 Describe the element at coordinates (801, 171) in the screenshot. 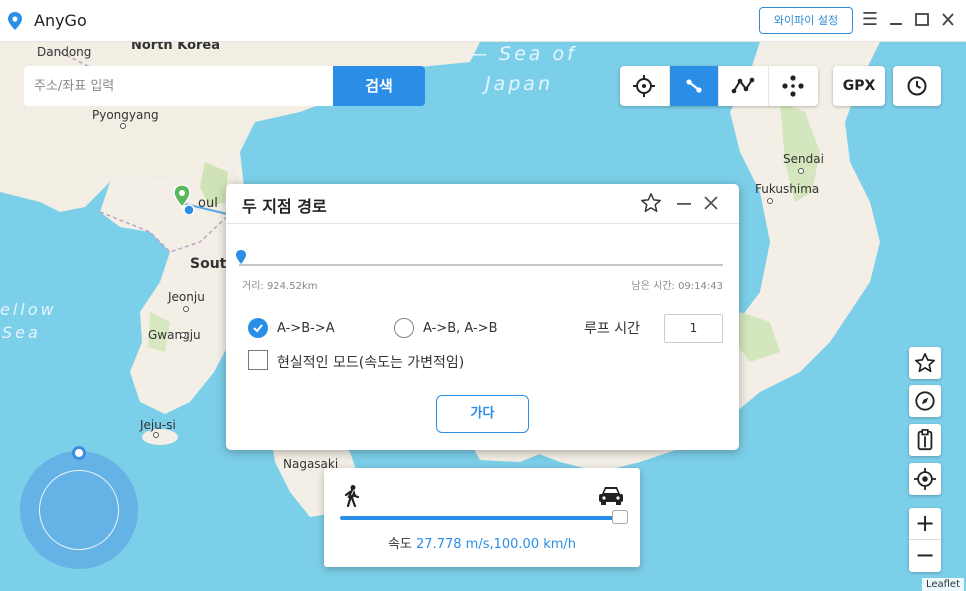

I see `sendai-dot` at that location.